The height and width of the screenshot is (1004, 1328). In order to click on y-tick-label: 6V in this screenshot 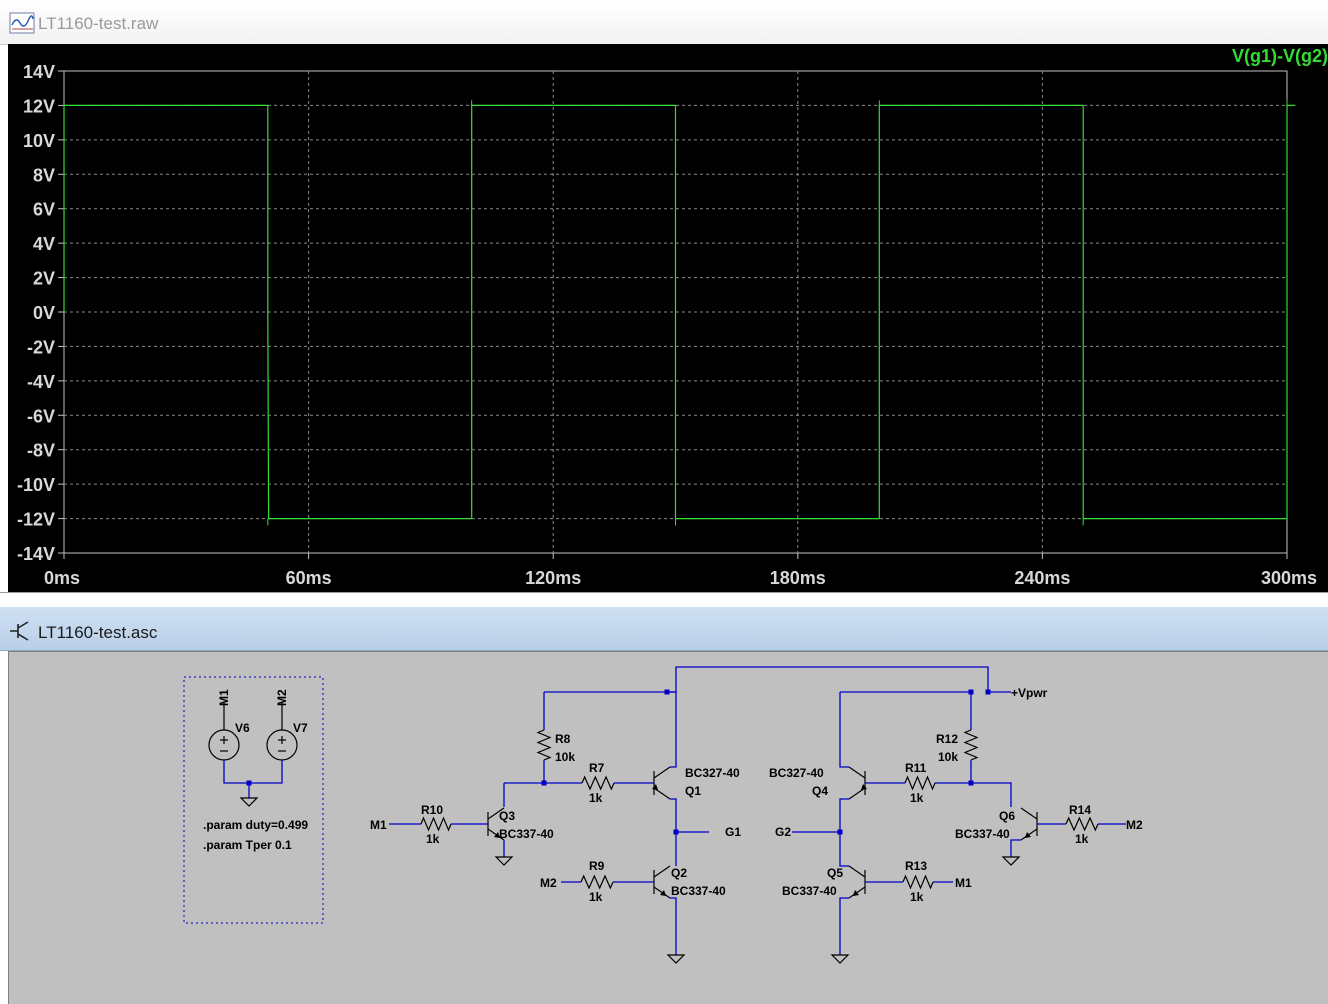, I will do `click(44, 210)`.